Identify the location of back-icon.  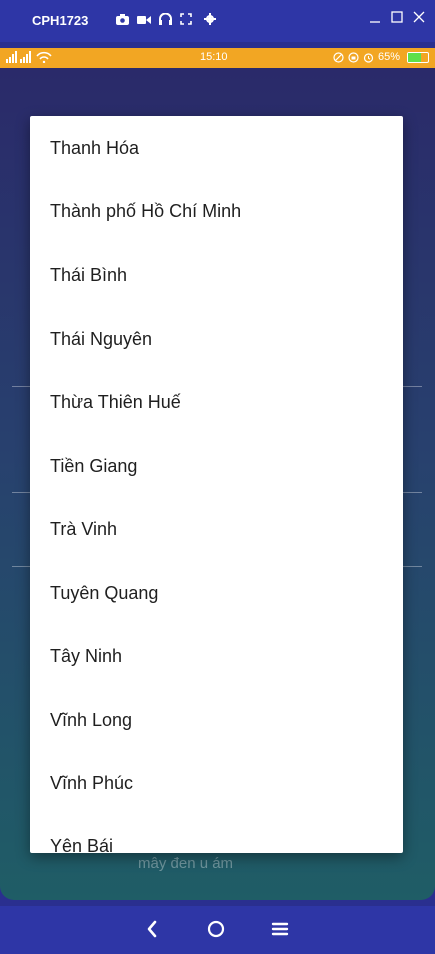
(152, 931).